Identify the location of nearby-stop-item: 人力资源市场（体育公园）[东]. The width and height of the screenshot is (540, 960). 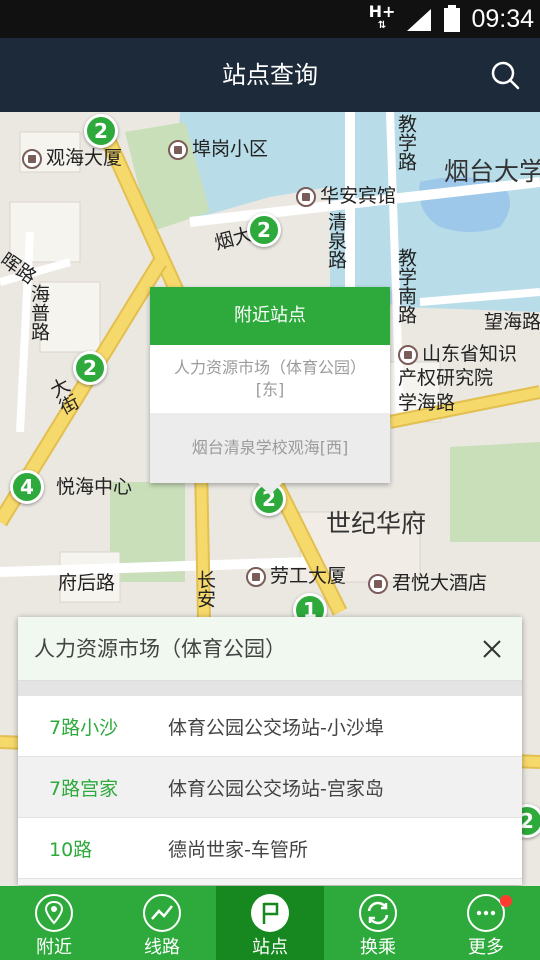
(270, 379).